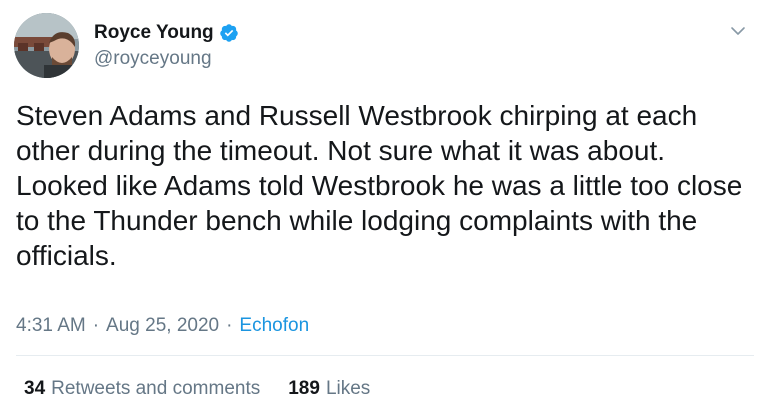  I want to click on avatar, so click(46, 45).